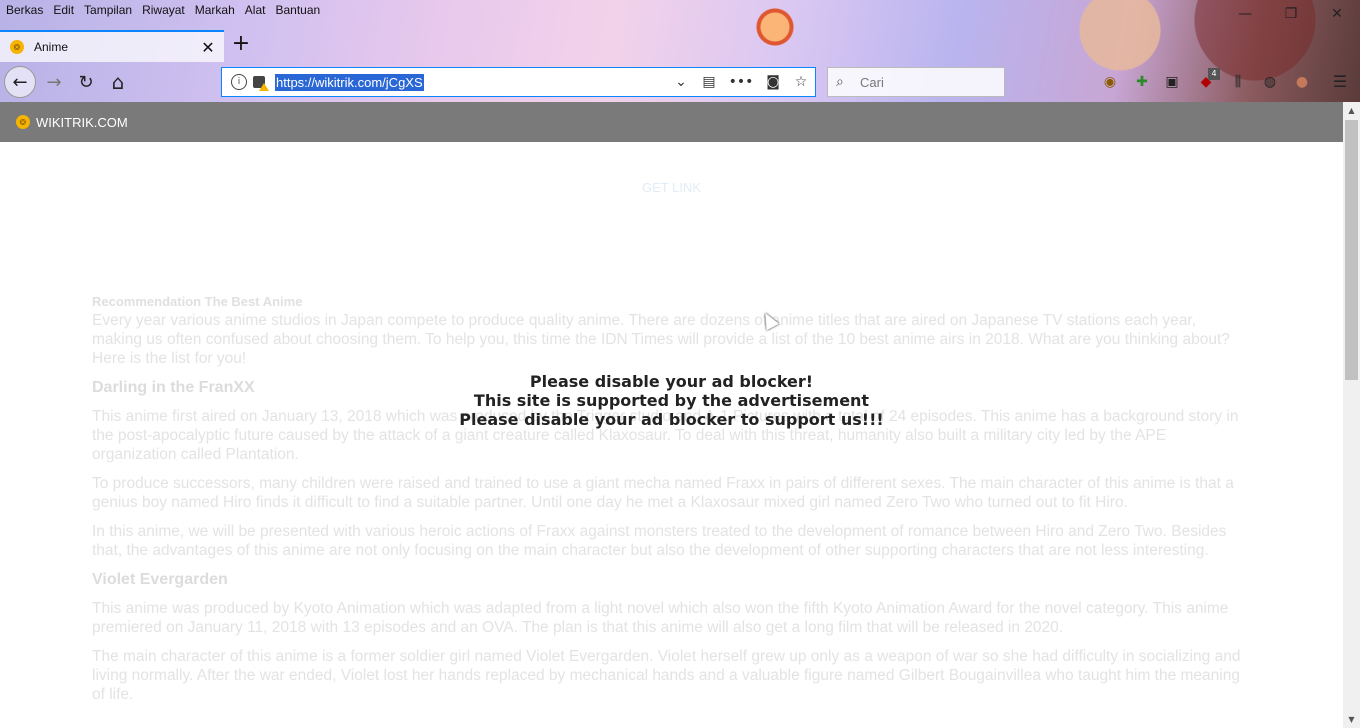 This screenshot has height=728, width=1360. What do you see at coordinates (160, 579) in the screenshot?
I see `heading-violet: Violet Evergarden` at bounding box center [160, 579].